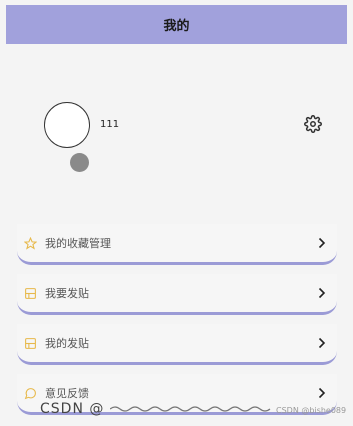 Image resolution: width=353 pixels, height=426 pixels. I want to click on menu-item-label: 我的收藏管理, so click(78, 243).